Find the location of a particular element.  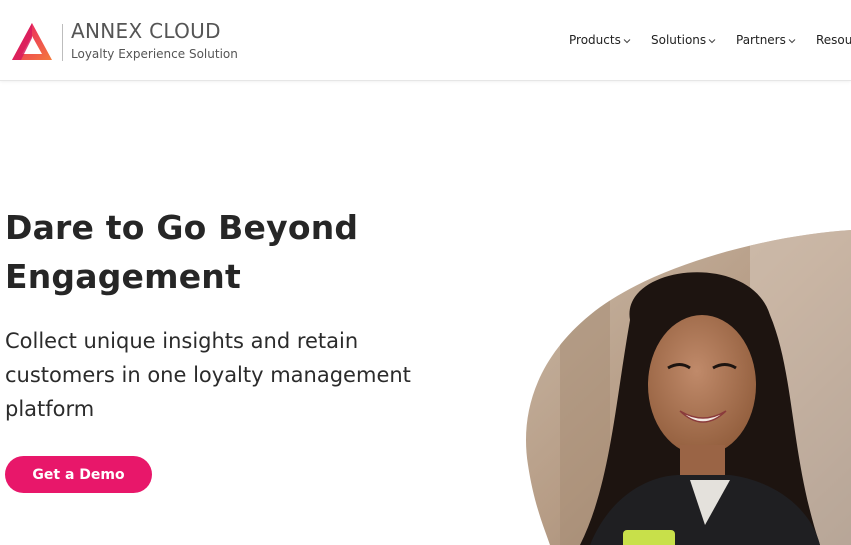

nav-item-solutions: Solutions is located at coordinates (683, 40).